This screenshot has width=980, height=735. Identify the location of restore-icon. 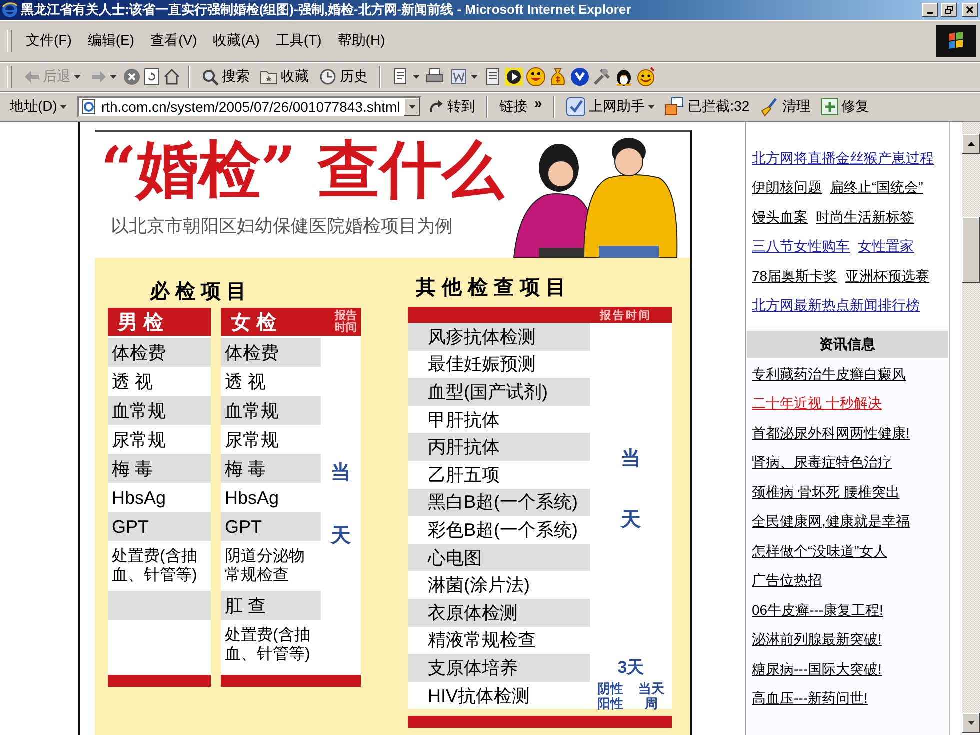
(949, 10).